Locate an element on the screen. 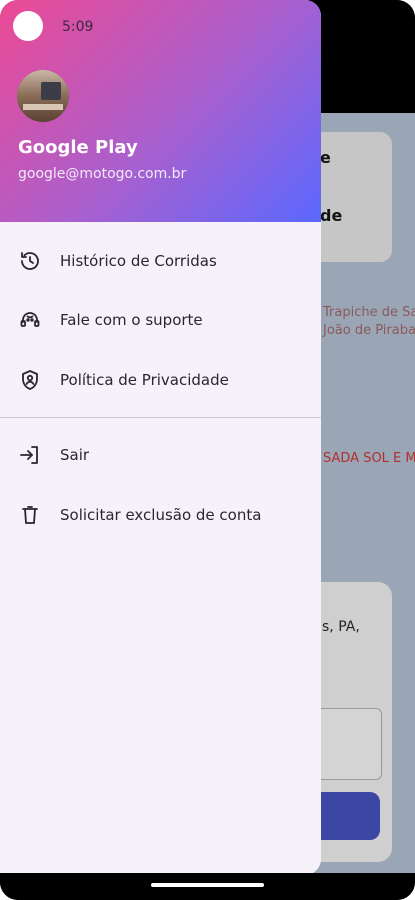  map-place-label: João de Piraba is located at coordinates (369, 330).